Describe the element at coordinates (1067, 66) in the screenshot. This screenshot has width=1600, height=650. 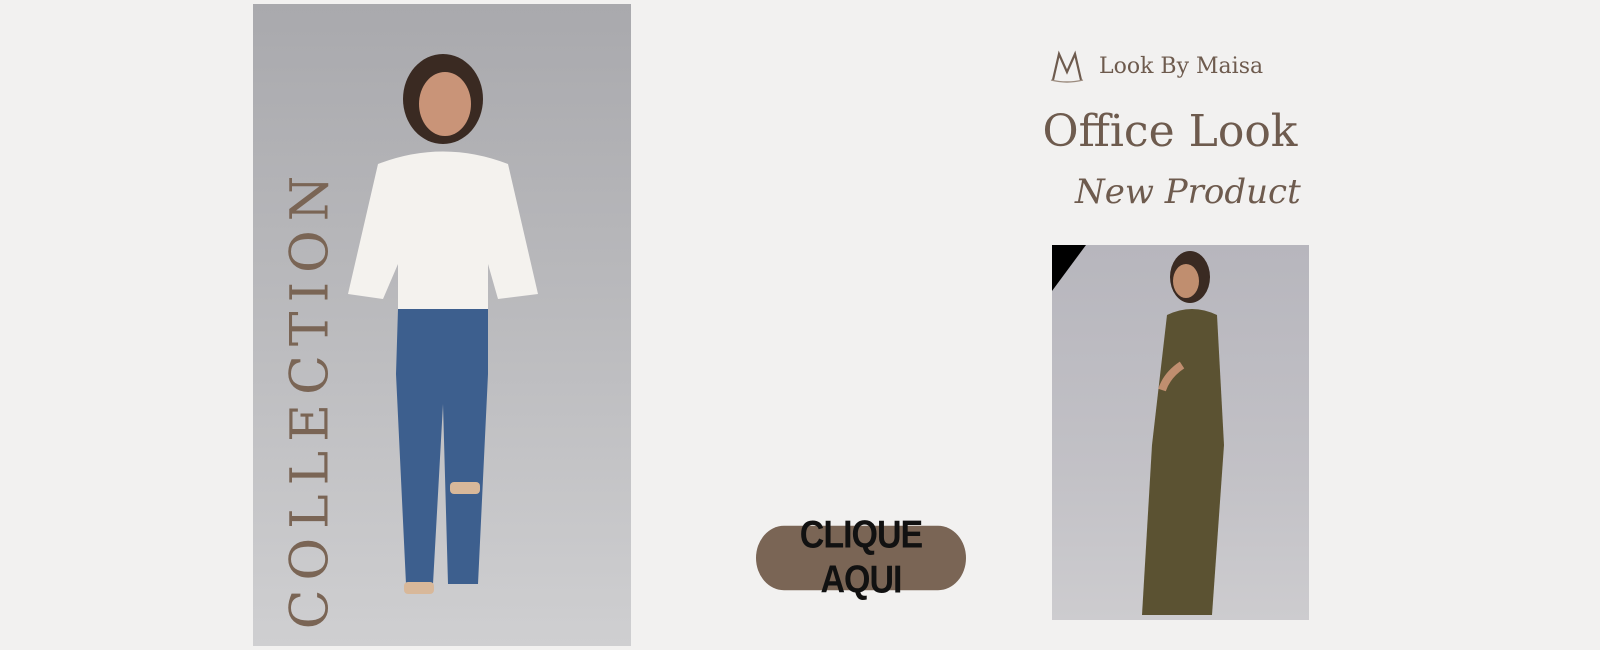
I see `monogram-logo-icon` at that location.